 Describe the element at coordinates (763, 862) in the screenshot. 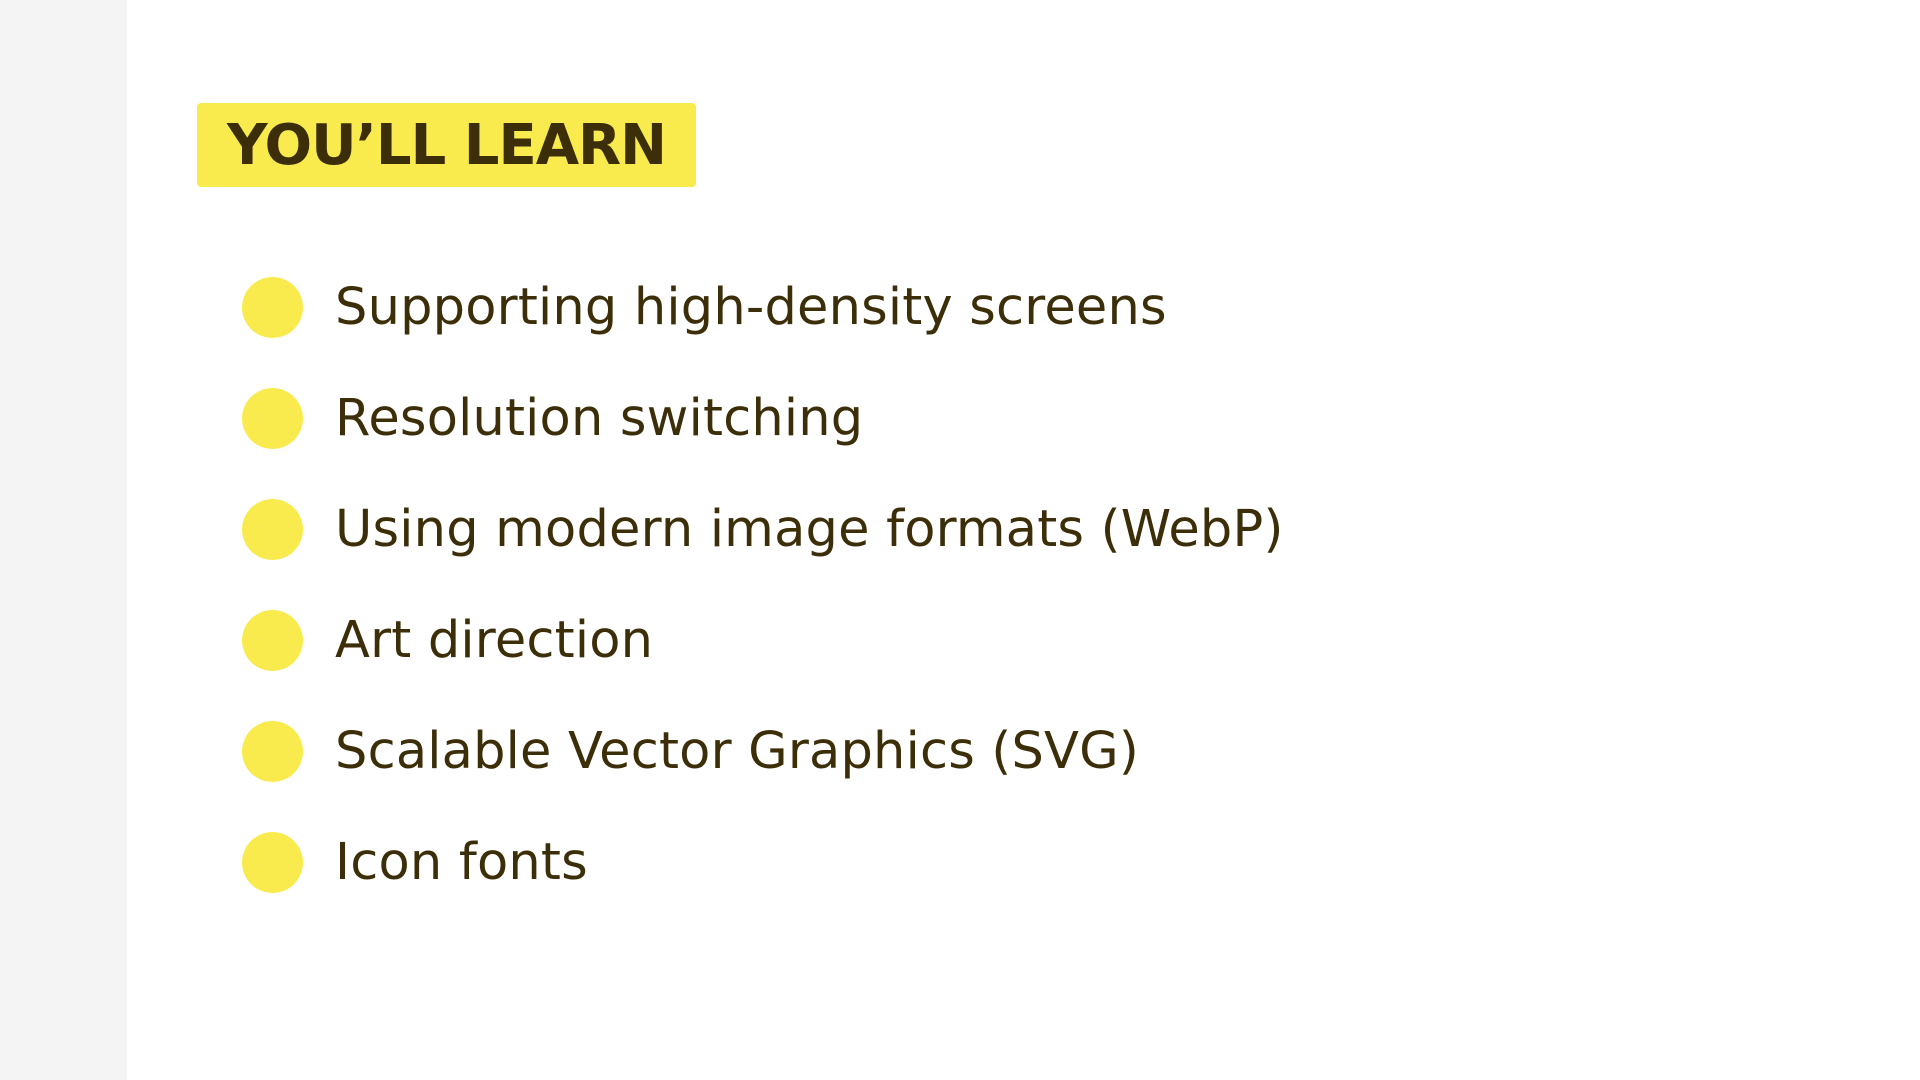

I see `list-item: Icon fonts` at that location.